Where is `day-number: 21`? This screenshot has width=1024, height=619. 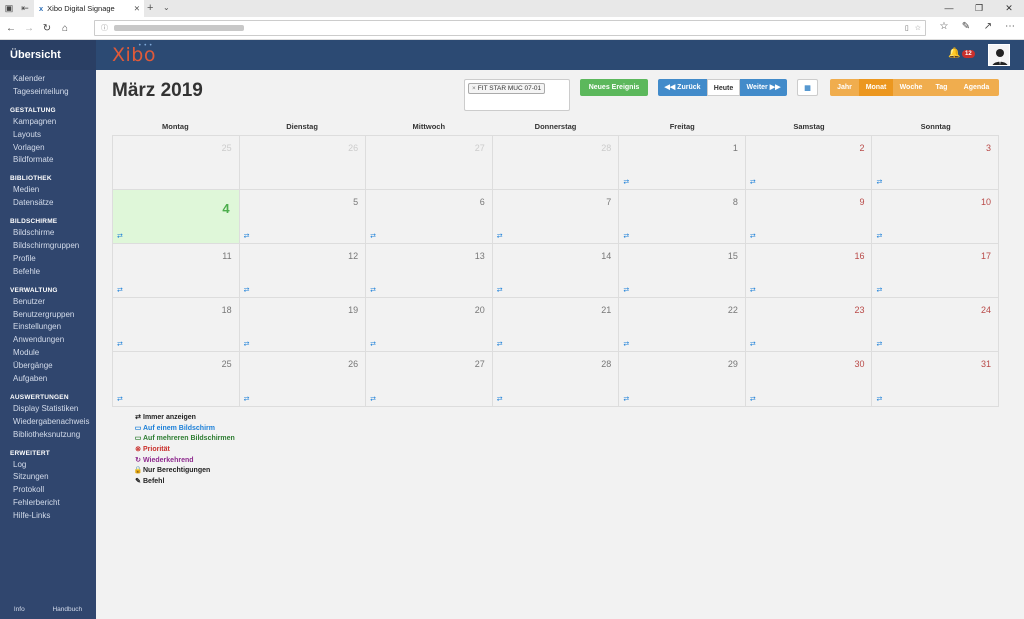
day-number: 21 is located at coordinates (606, 310).